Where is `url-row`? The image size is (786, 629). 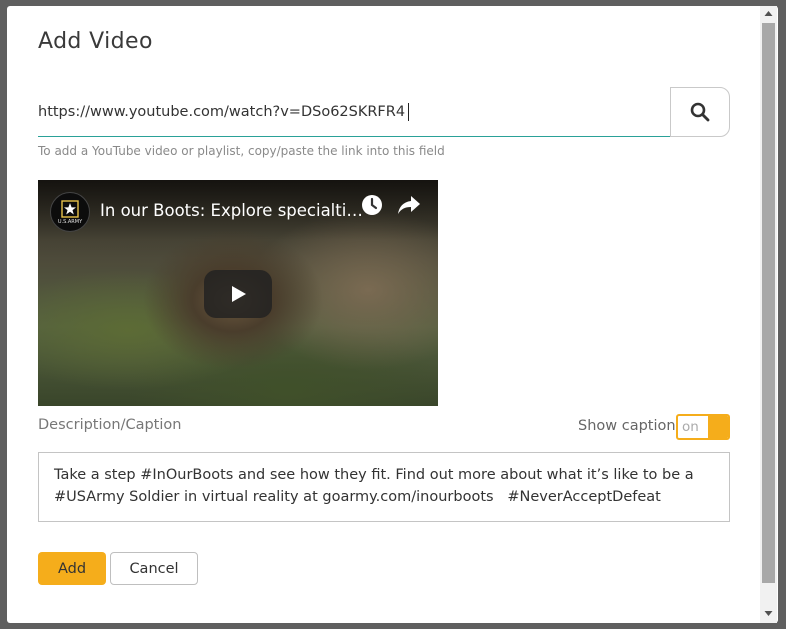 url-row is located at coordinates (384, 112).